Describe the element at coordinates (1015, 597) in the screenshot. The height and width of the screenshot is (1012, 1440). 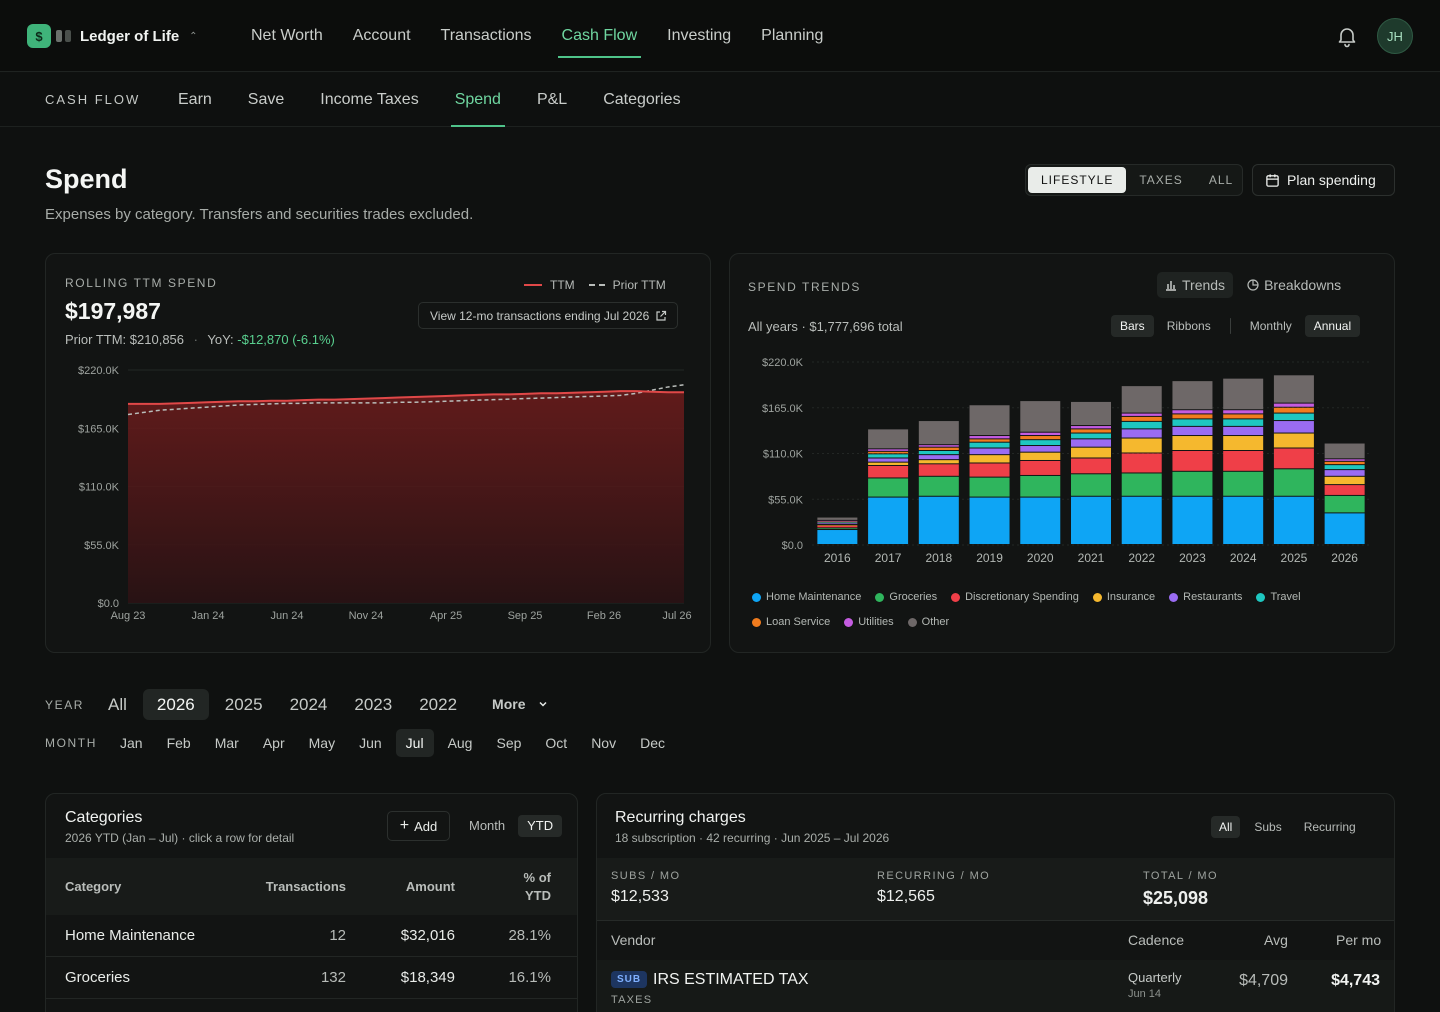
I see `legend-item: Discretionary Spending` at that location.